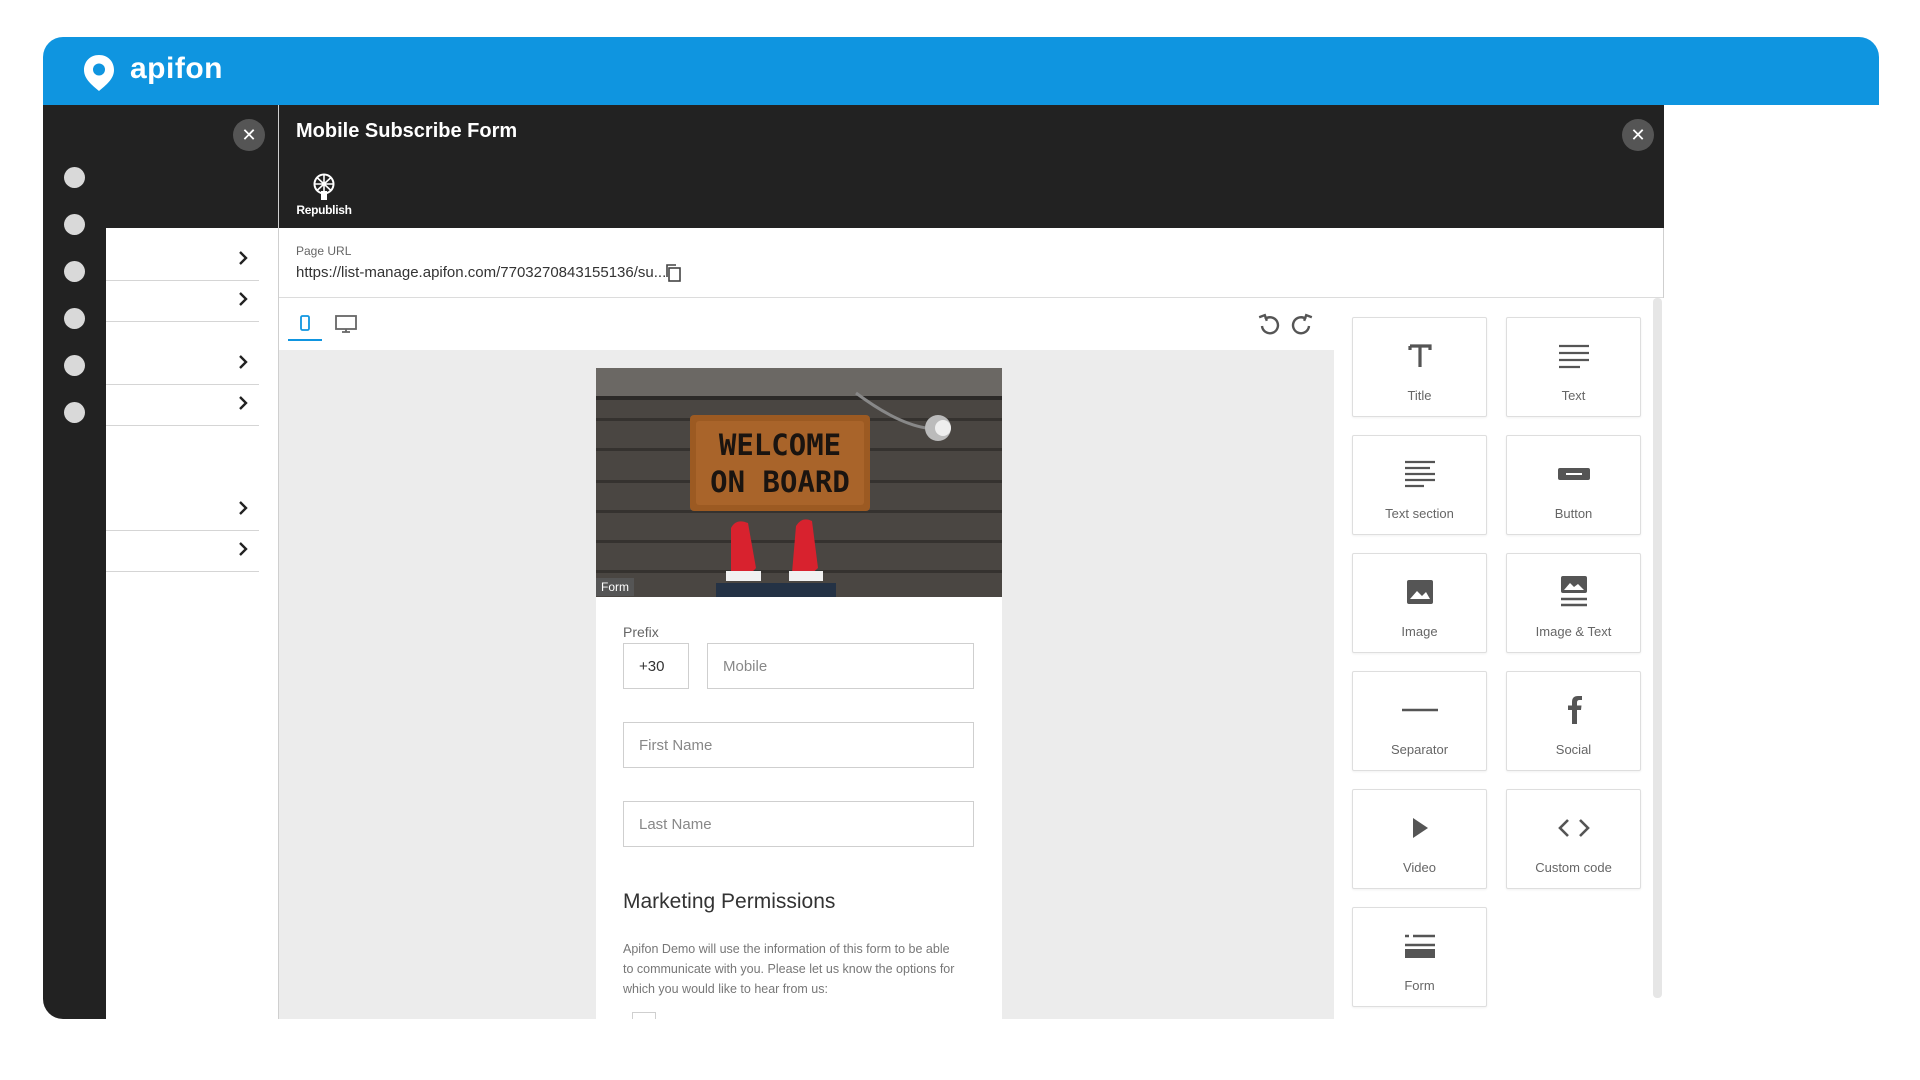  Describe the element at coordinates (1420, 946) in the screenshot. I see `form-icon` at that location.